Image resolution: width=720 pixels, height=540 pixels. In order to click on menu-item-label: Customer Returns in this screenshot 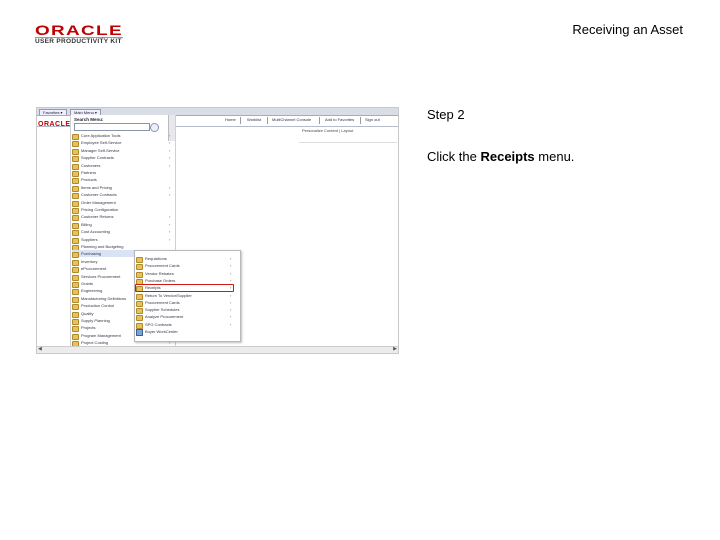, I will do `click(97, 217)`.